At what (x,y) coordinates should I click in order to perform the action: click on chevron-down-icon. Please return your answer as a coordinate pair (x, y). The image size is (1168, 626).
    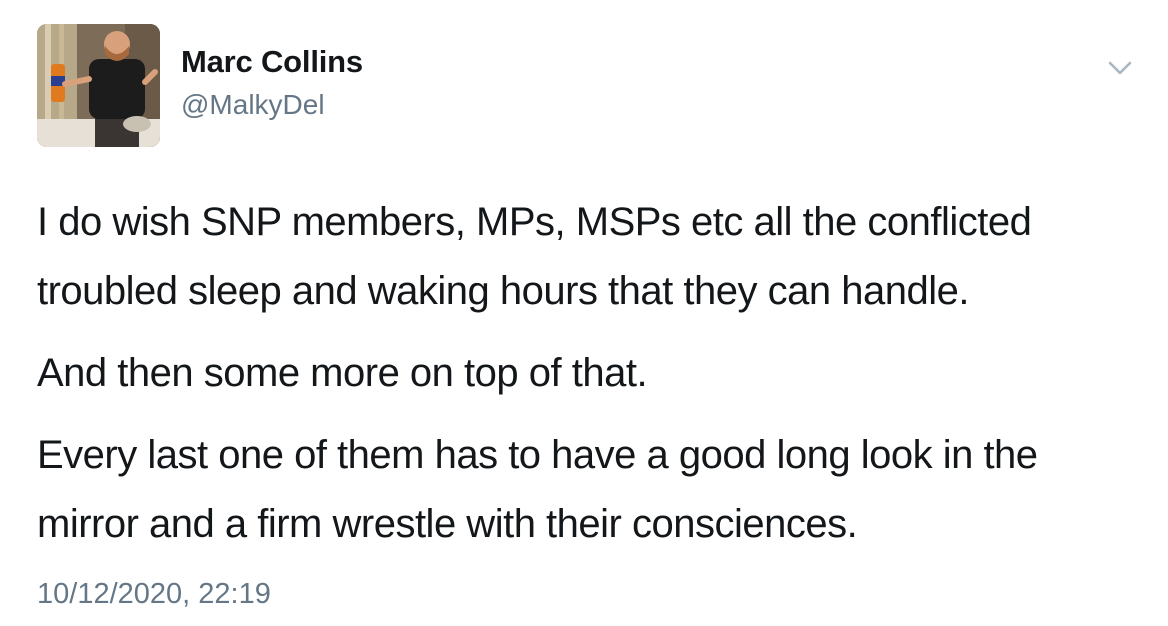
    Looking at the image, I should click on (1120, 68).